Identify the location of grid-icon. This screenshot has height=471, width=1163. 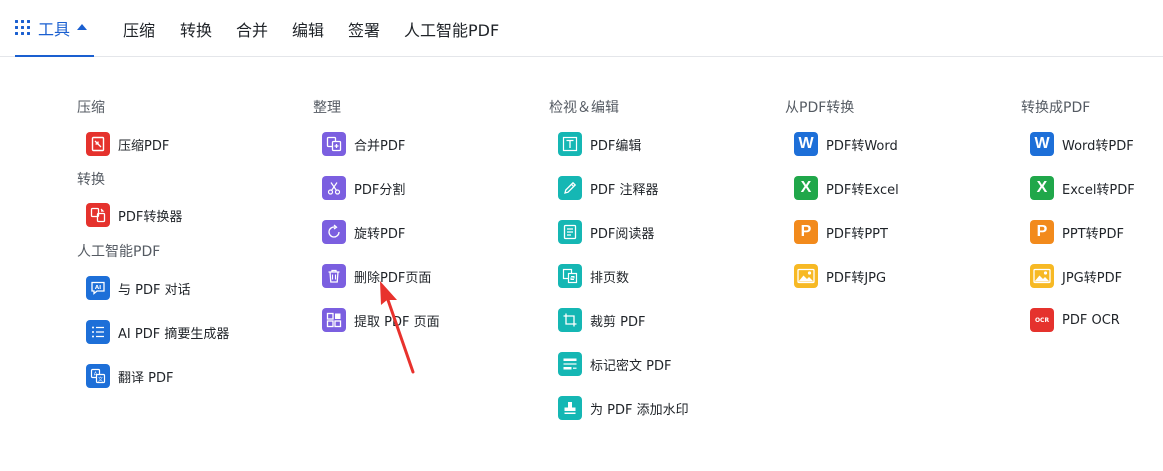
(22, 27).